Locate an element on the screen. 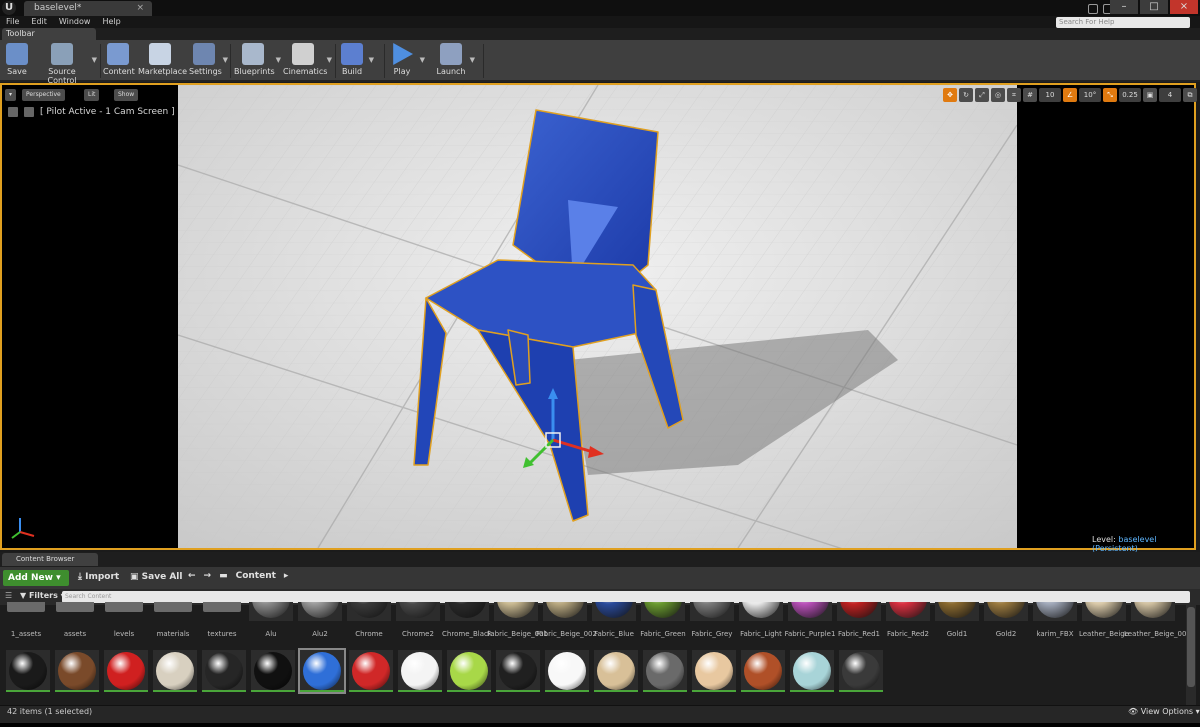 This screenshot has height=727, width=1200. menu-edit: Edit is located at coordinates (39, 22).